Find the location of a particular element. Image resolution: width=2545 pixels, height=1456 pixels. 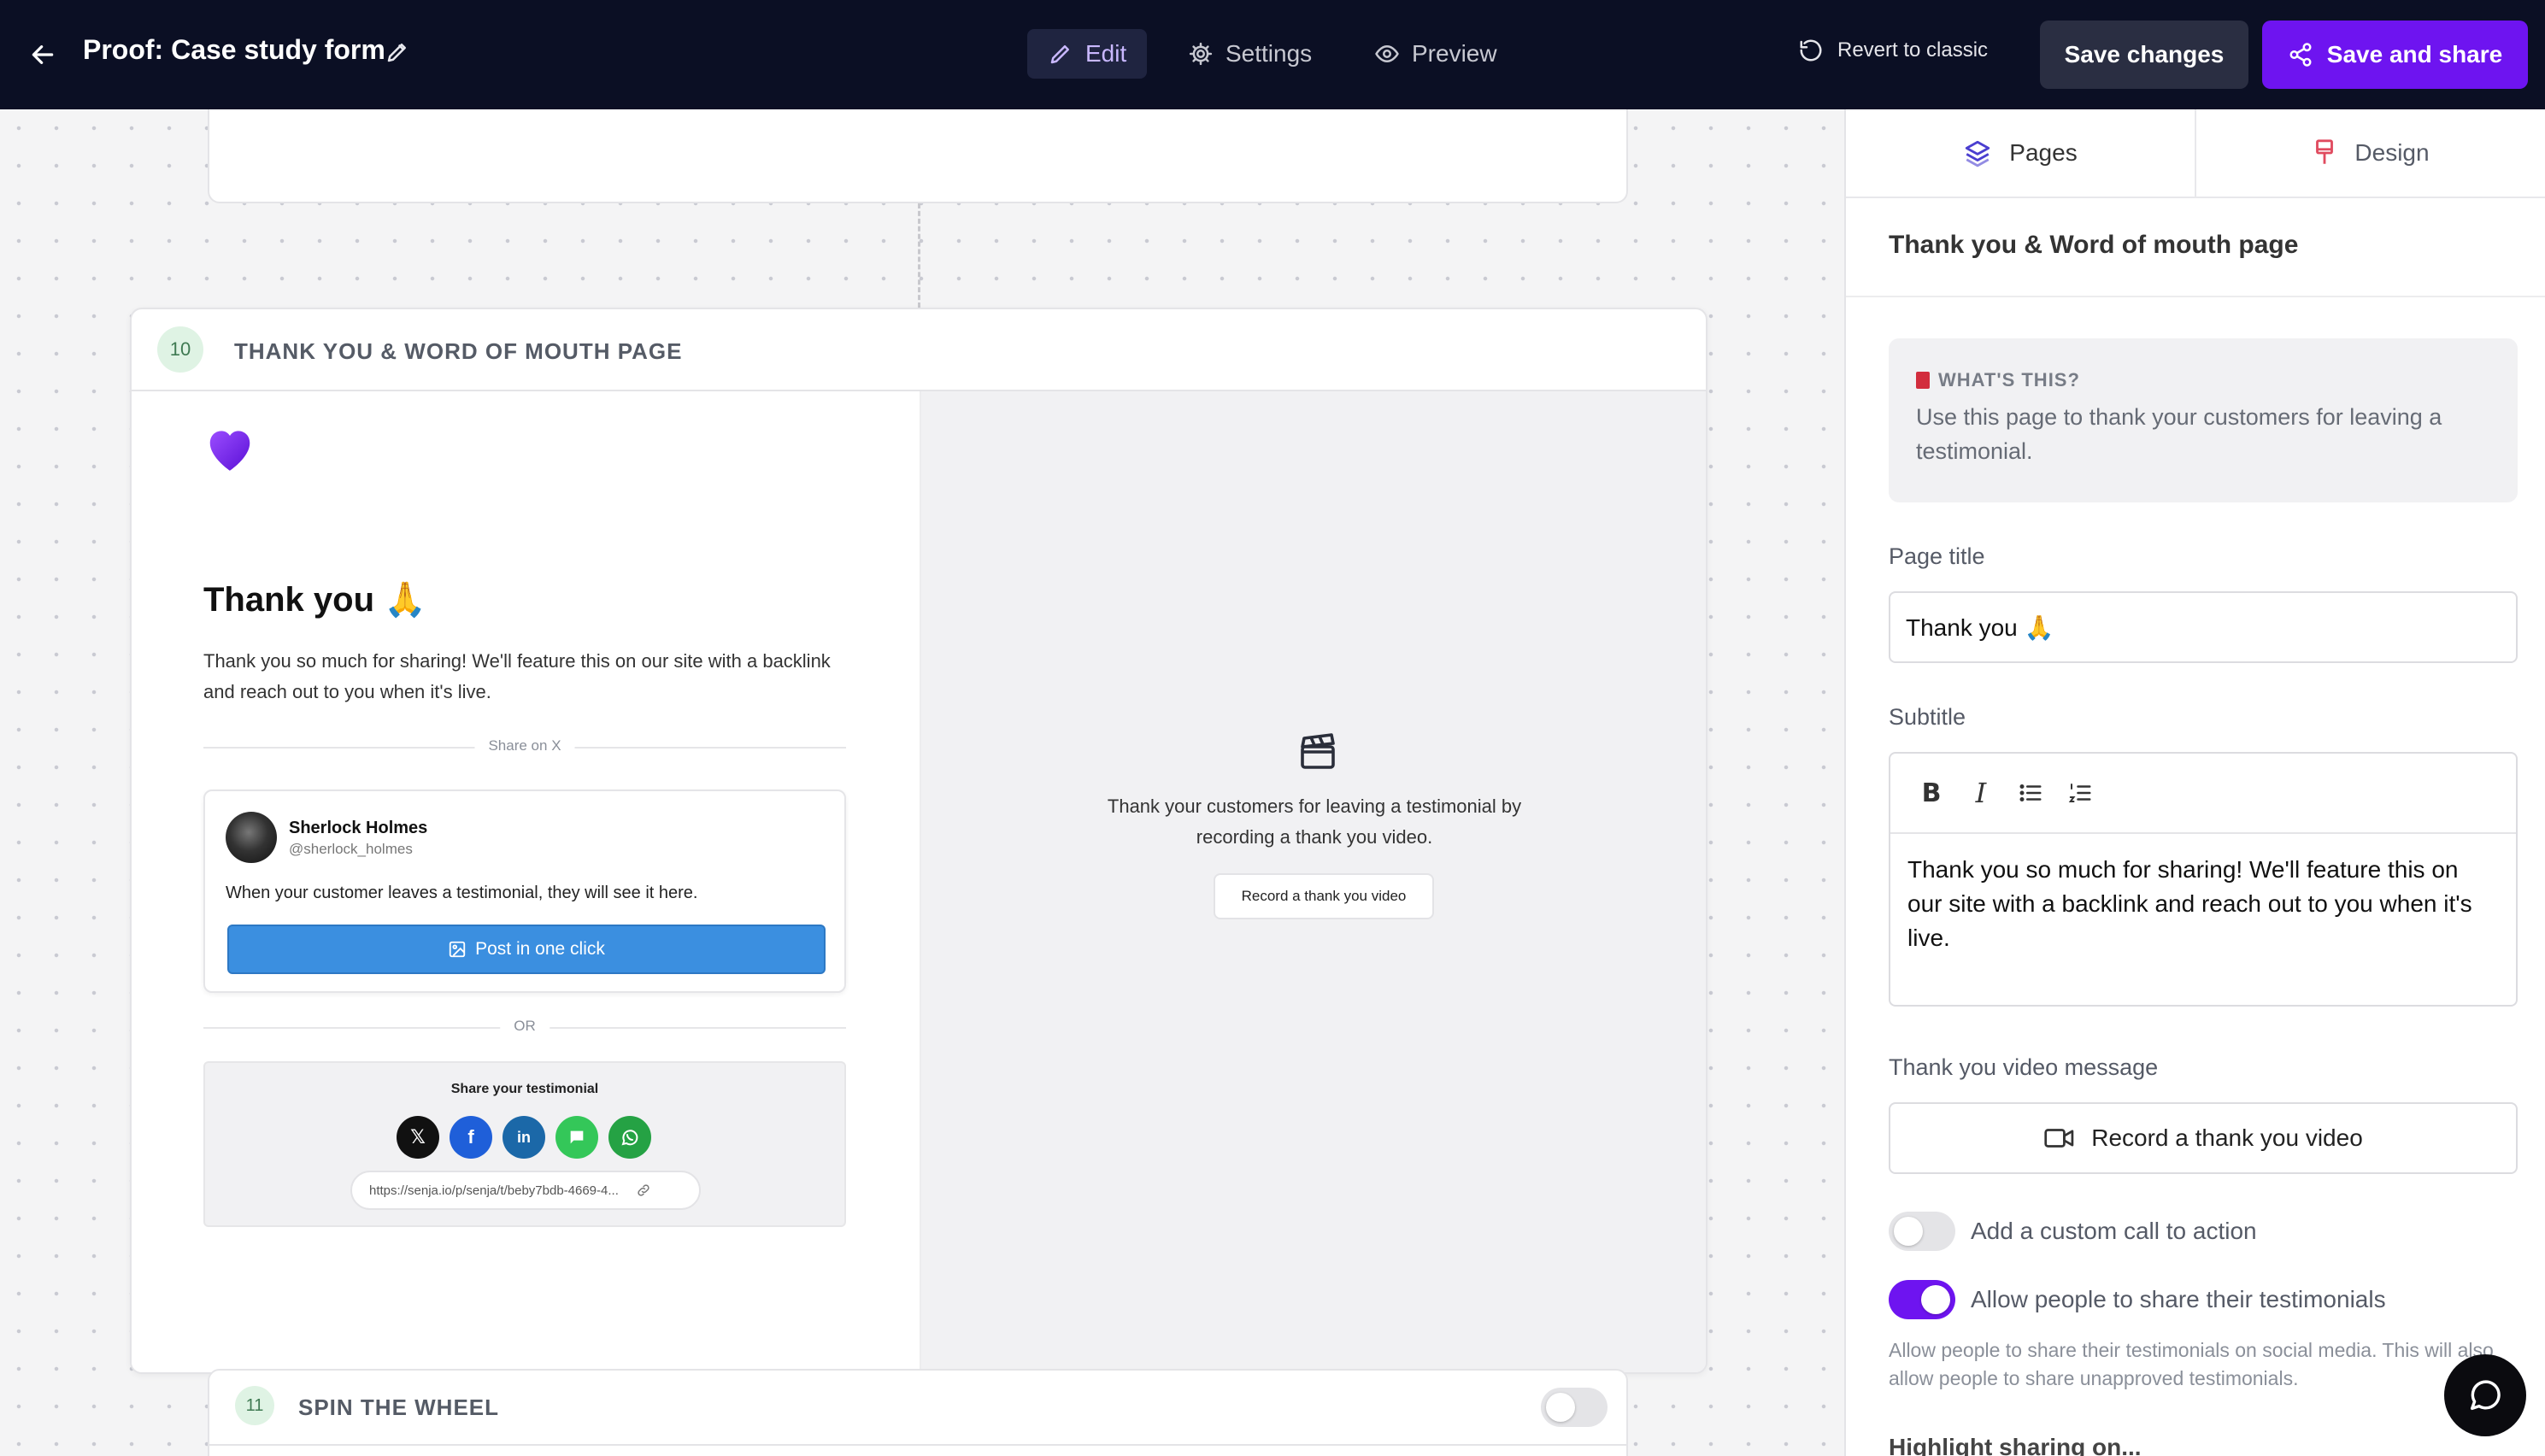

custom-cta-label: Add a custom call to action is located at coordinates (2114, 1231).